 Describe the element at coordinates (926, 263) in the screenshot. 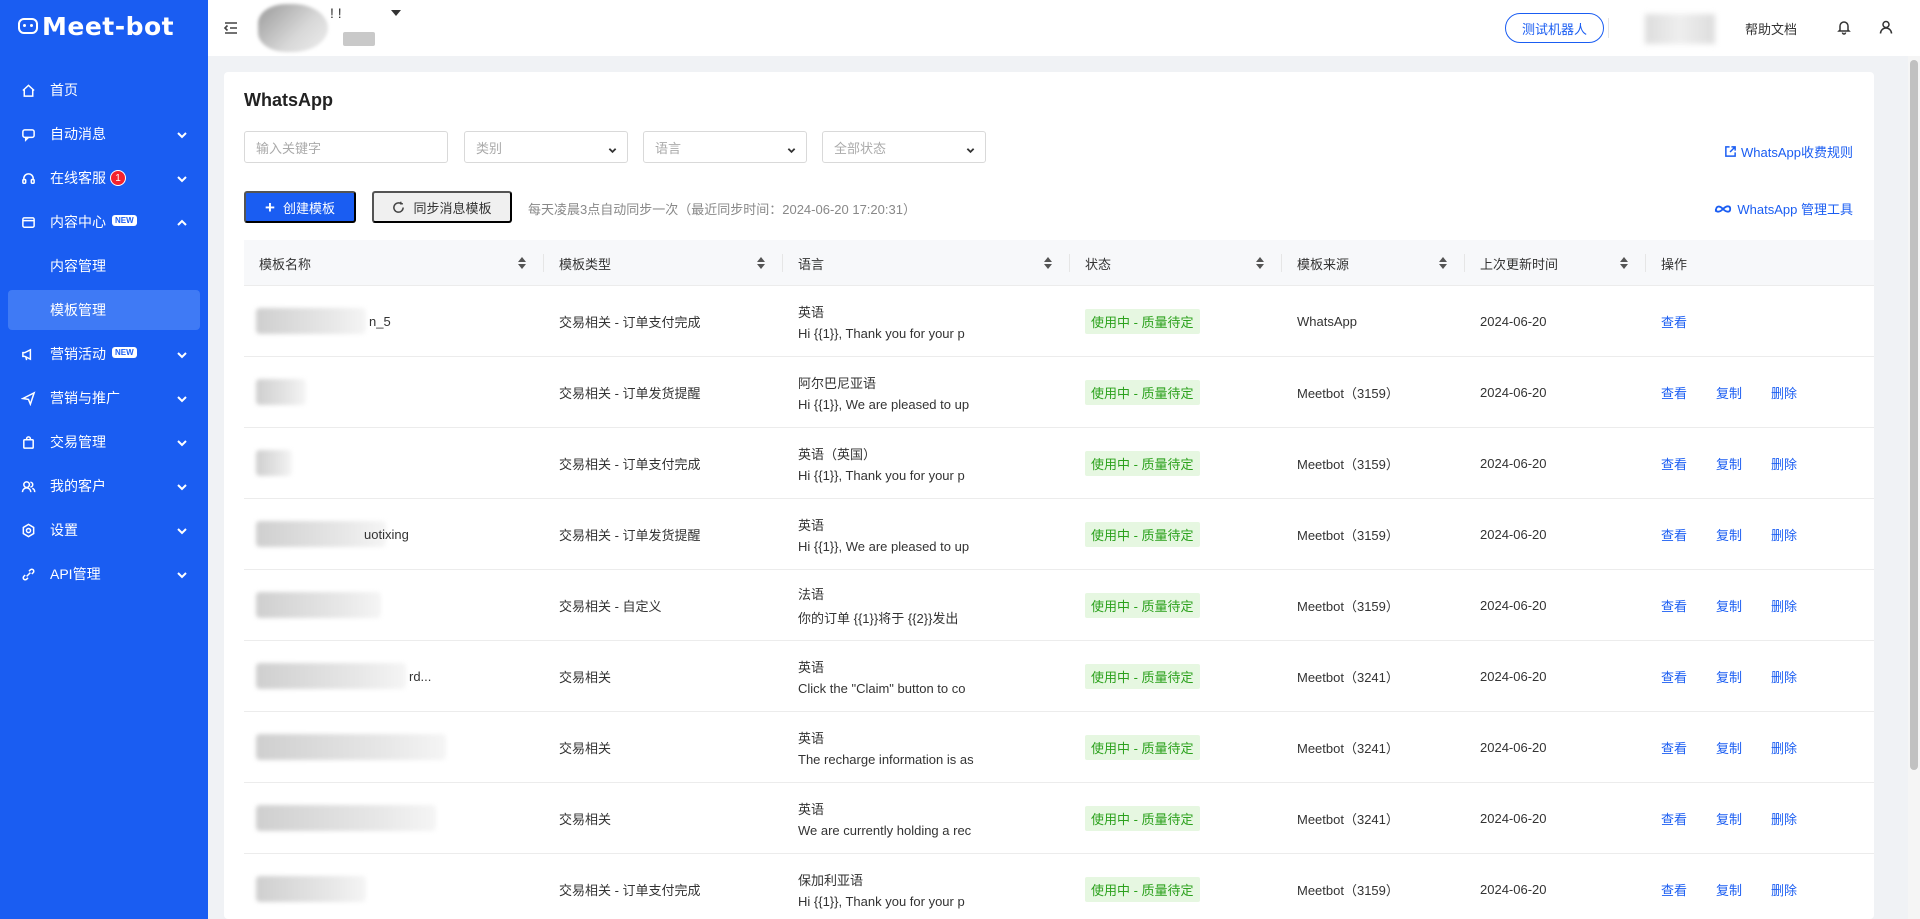

I see `column-header-language: 语言` at that location.